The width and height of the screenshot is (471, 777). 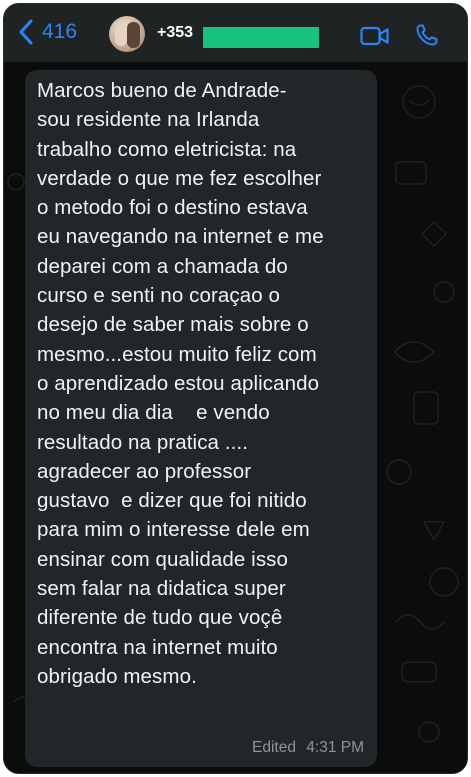 What do you see at coordinates (335, 747) in the screenshot?
I see `message-time: 4:31 PM` at bounding box center [335, 747].